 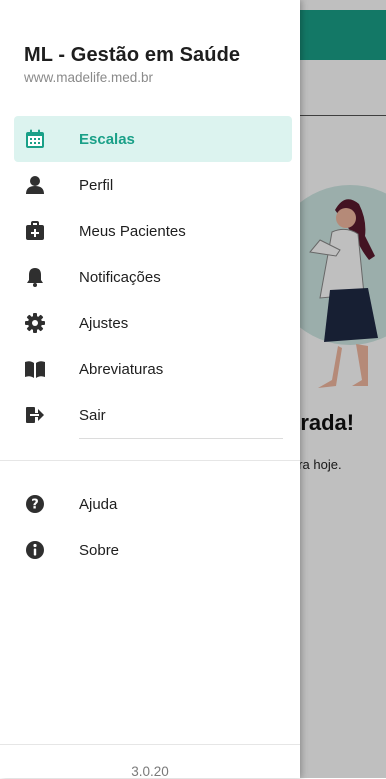 I want to click on menu-item-notificacoes: Notificações, so click(x=150, y=277).